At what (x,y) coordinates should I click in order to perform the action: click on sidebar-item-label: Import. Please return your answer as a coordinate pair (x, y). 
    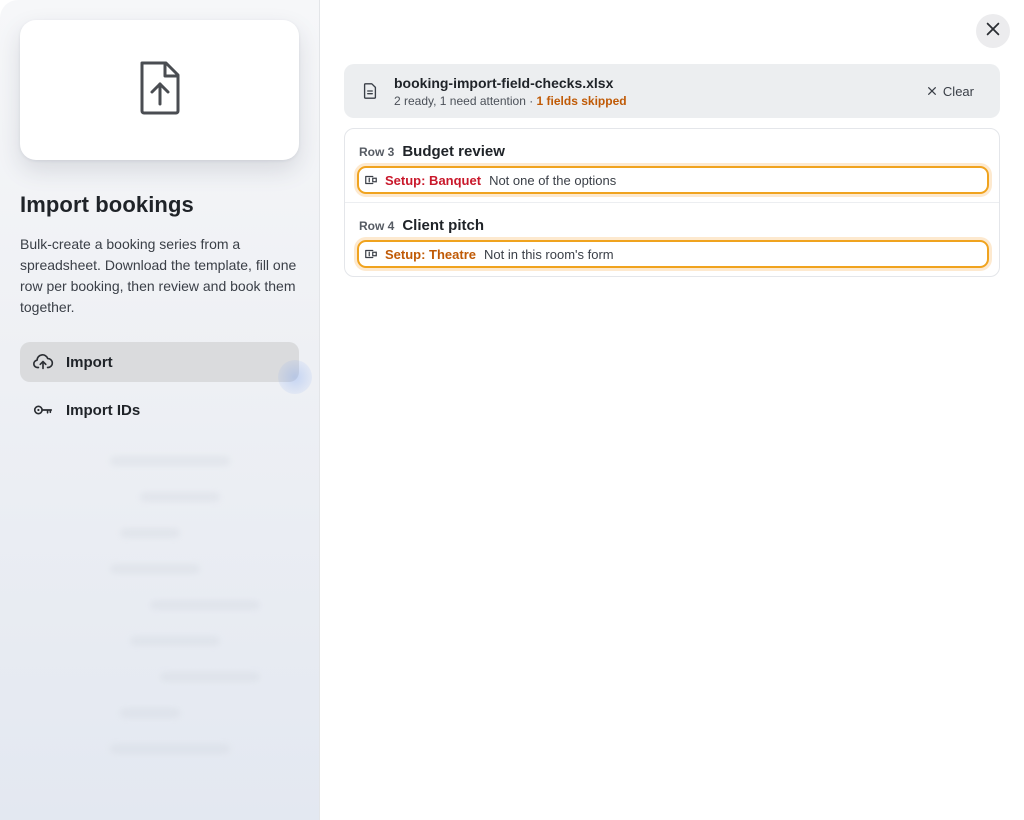
    Looking at the image, I should click on (89, 362).